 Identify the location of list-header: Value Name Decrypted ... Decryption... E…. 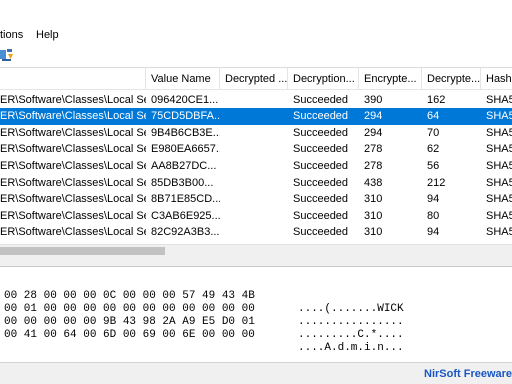
(256, 79).